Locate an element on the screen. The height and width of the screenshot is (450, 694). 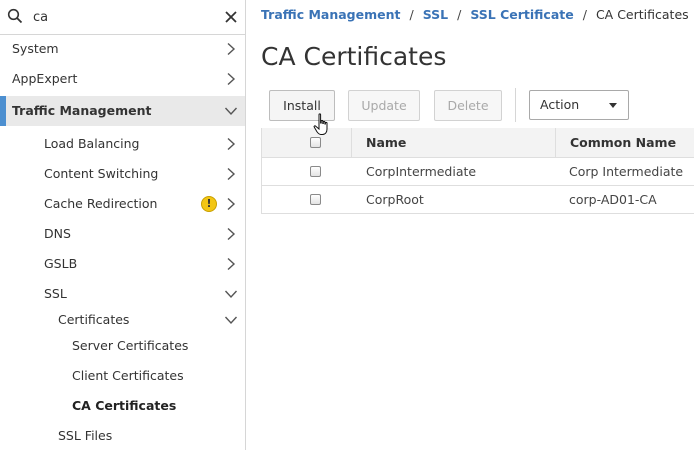
sidebar-item-traffic-management: Traffic Management is located at coordinates (122, 111).